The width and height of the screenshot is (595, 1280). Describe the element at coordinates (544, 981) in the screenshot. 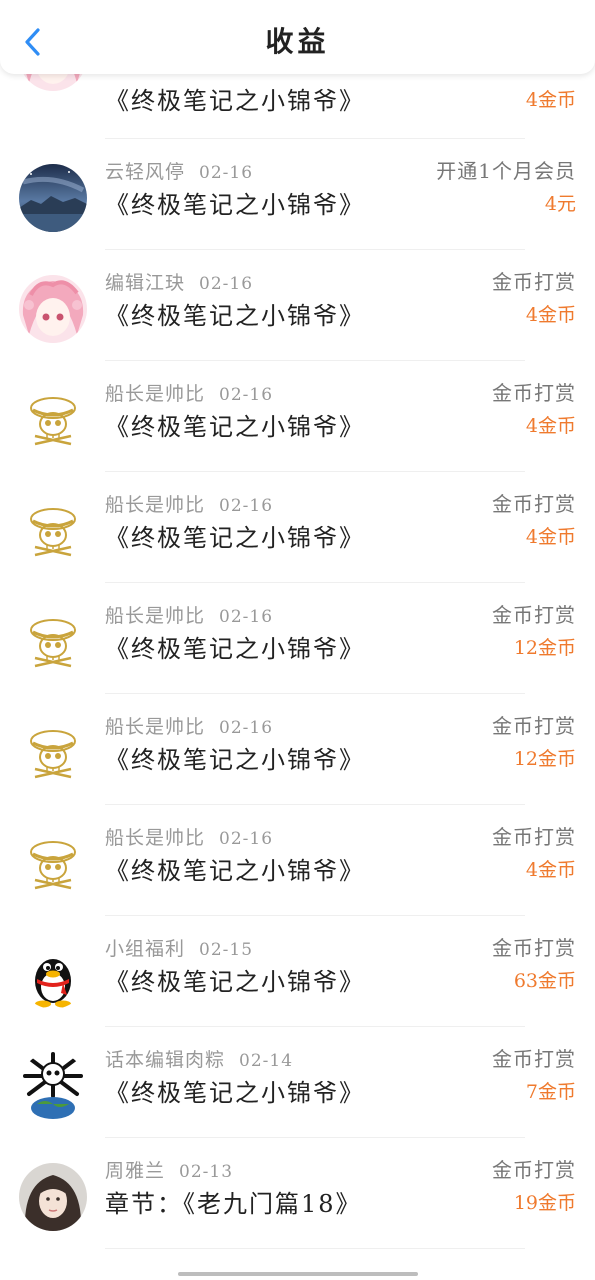

I see `earning-amount: 63金币` at that location.